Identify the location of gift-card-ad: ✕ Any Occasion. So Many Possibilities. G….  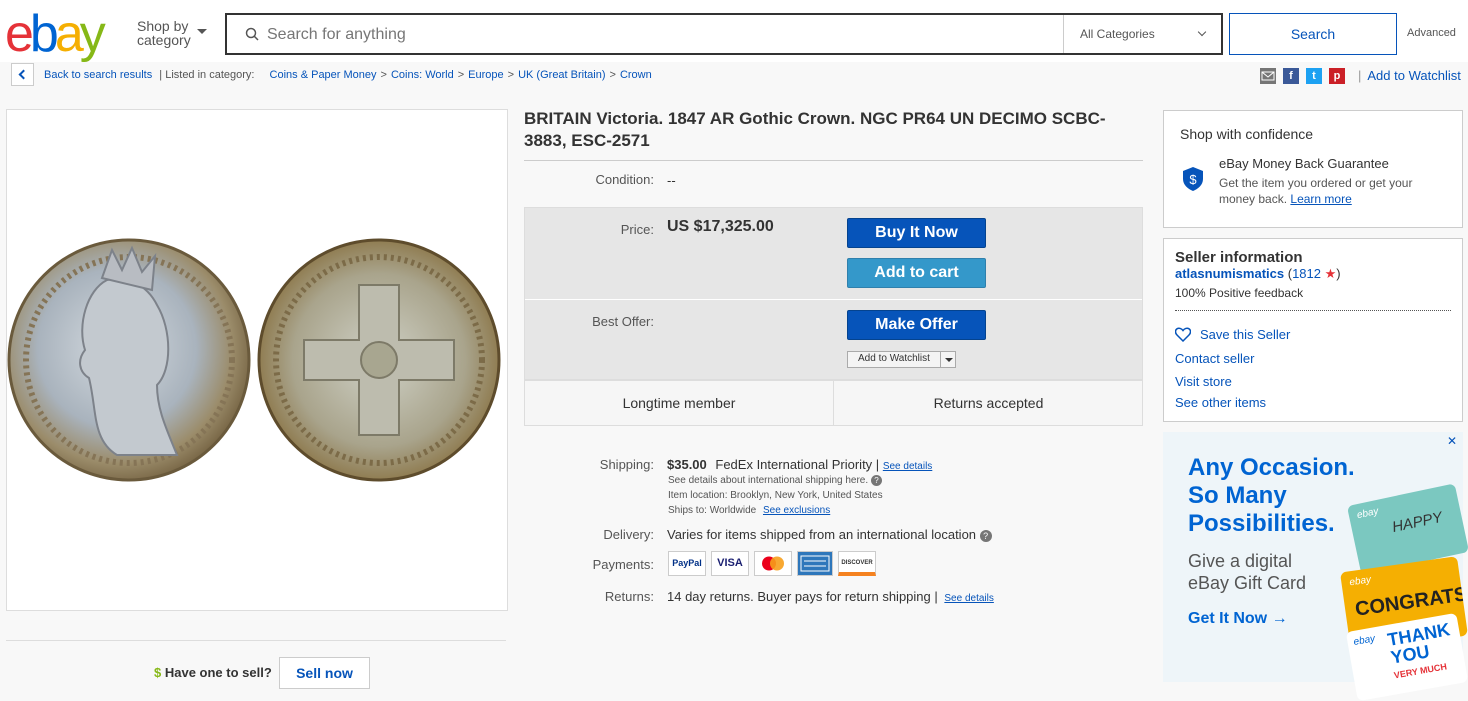
(1315, 566).